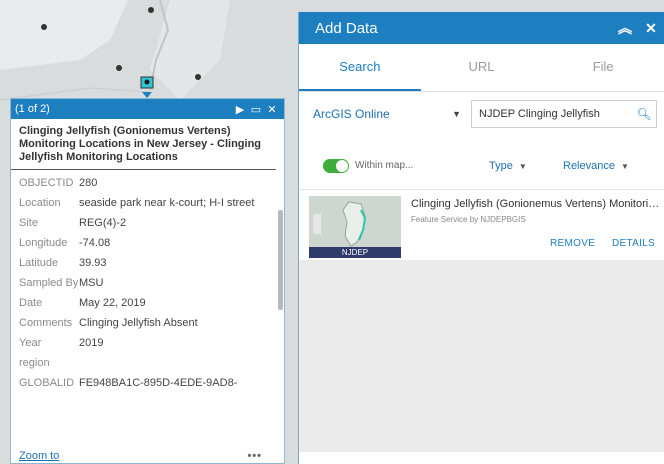  Describe the element at coordinates (147, 82) in the screenshot. I see `selected-feature-dot` at that location.